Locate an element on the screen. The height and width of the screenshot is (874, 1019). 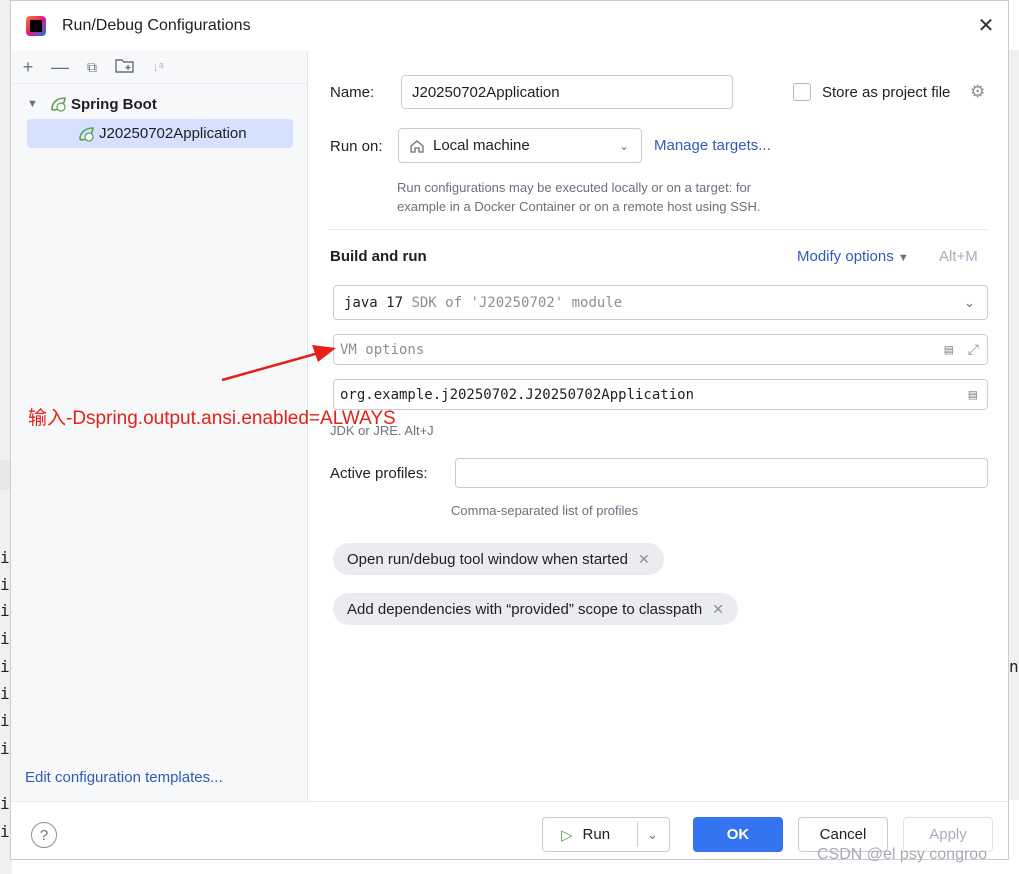
home-icon is located at coordinates (417, 146).